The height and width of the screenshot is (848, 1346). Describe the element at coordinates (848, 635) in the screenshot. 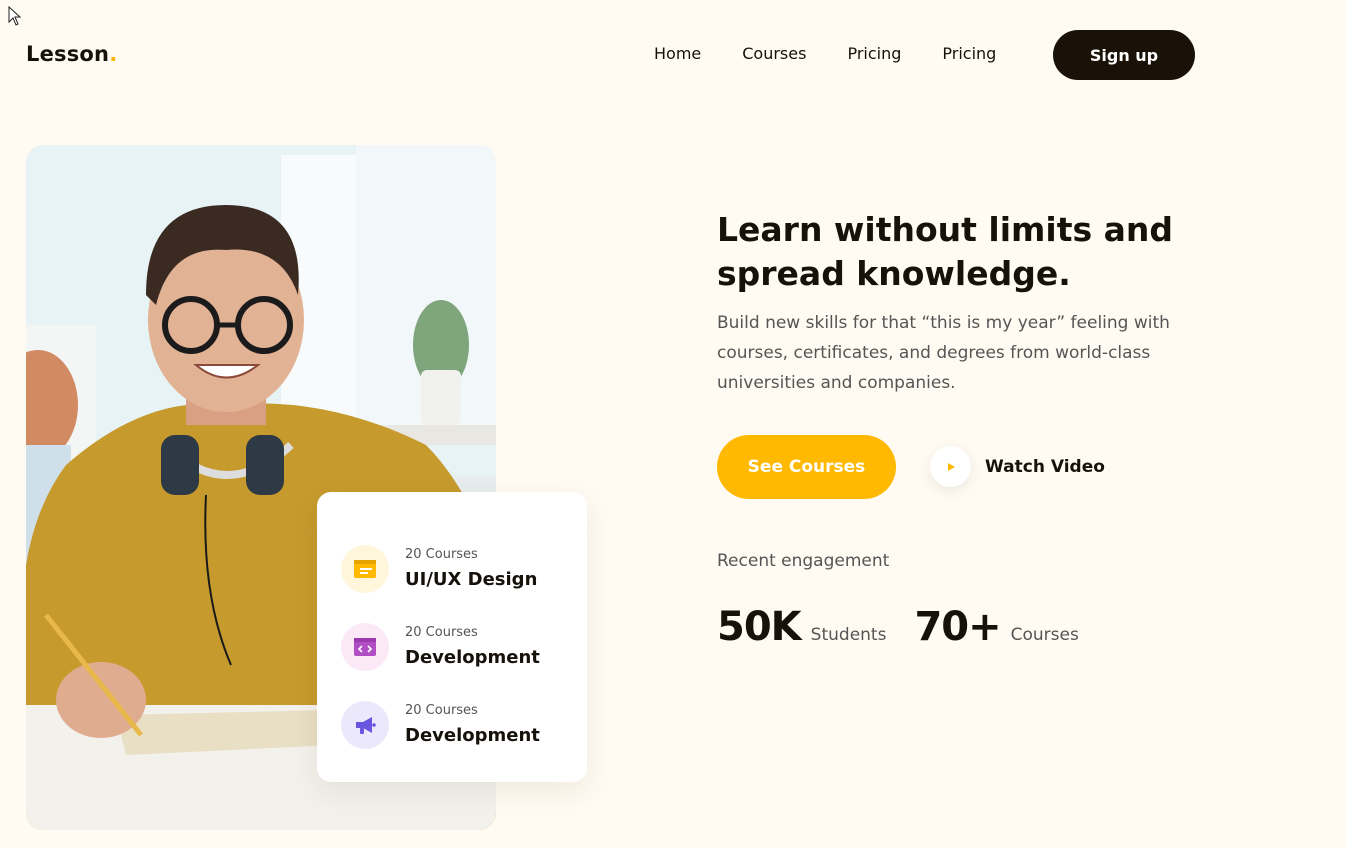

I see `stat-unit-students: Students` at that location.